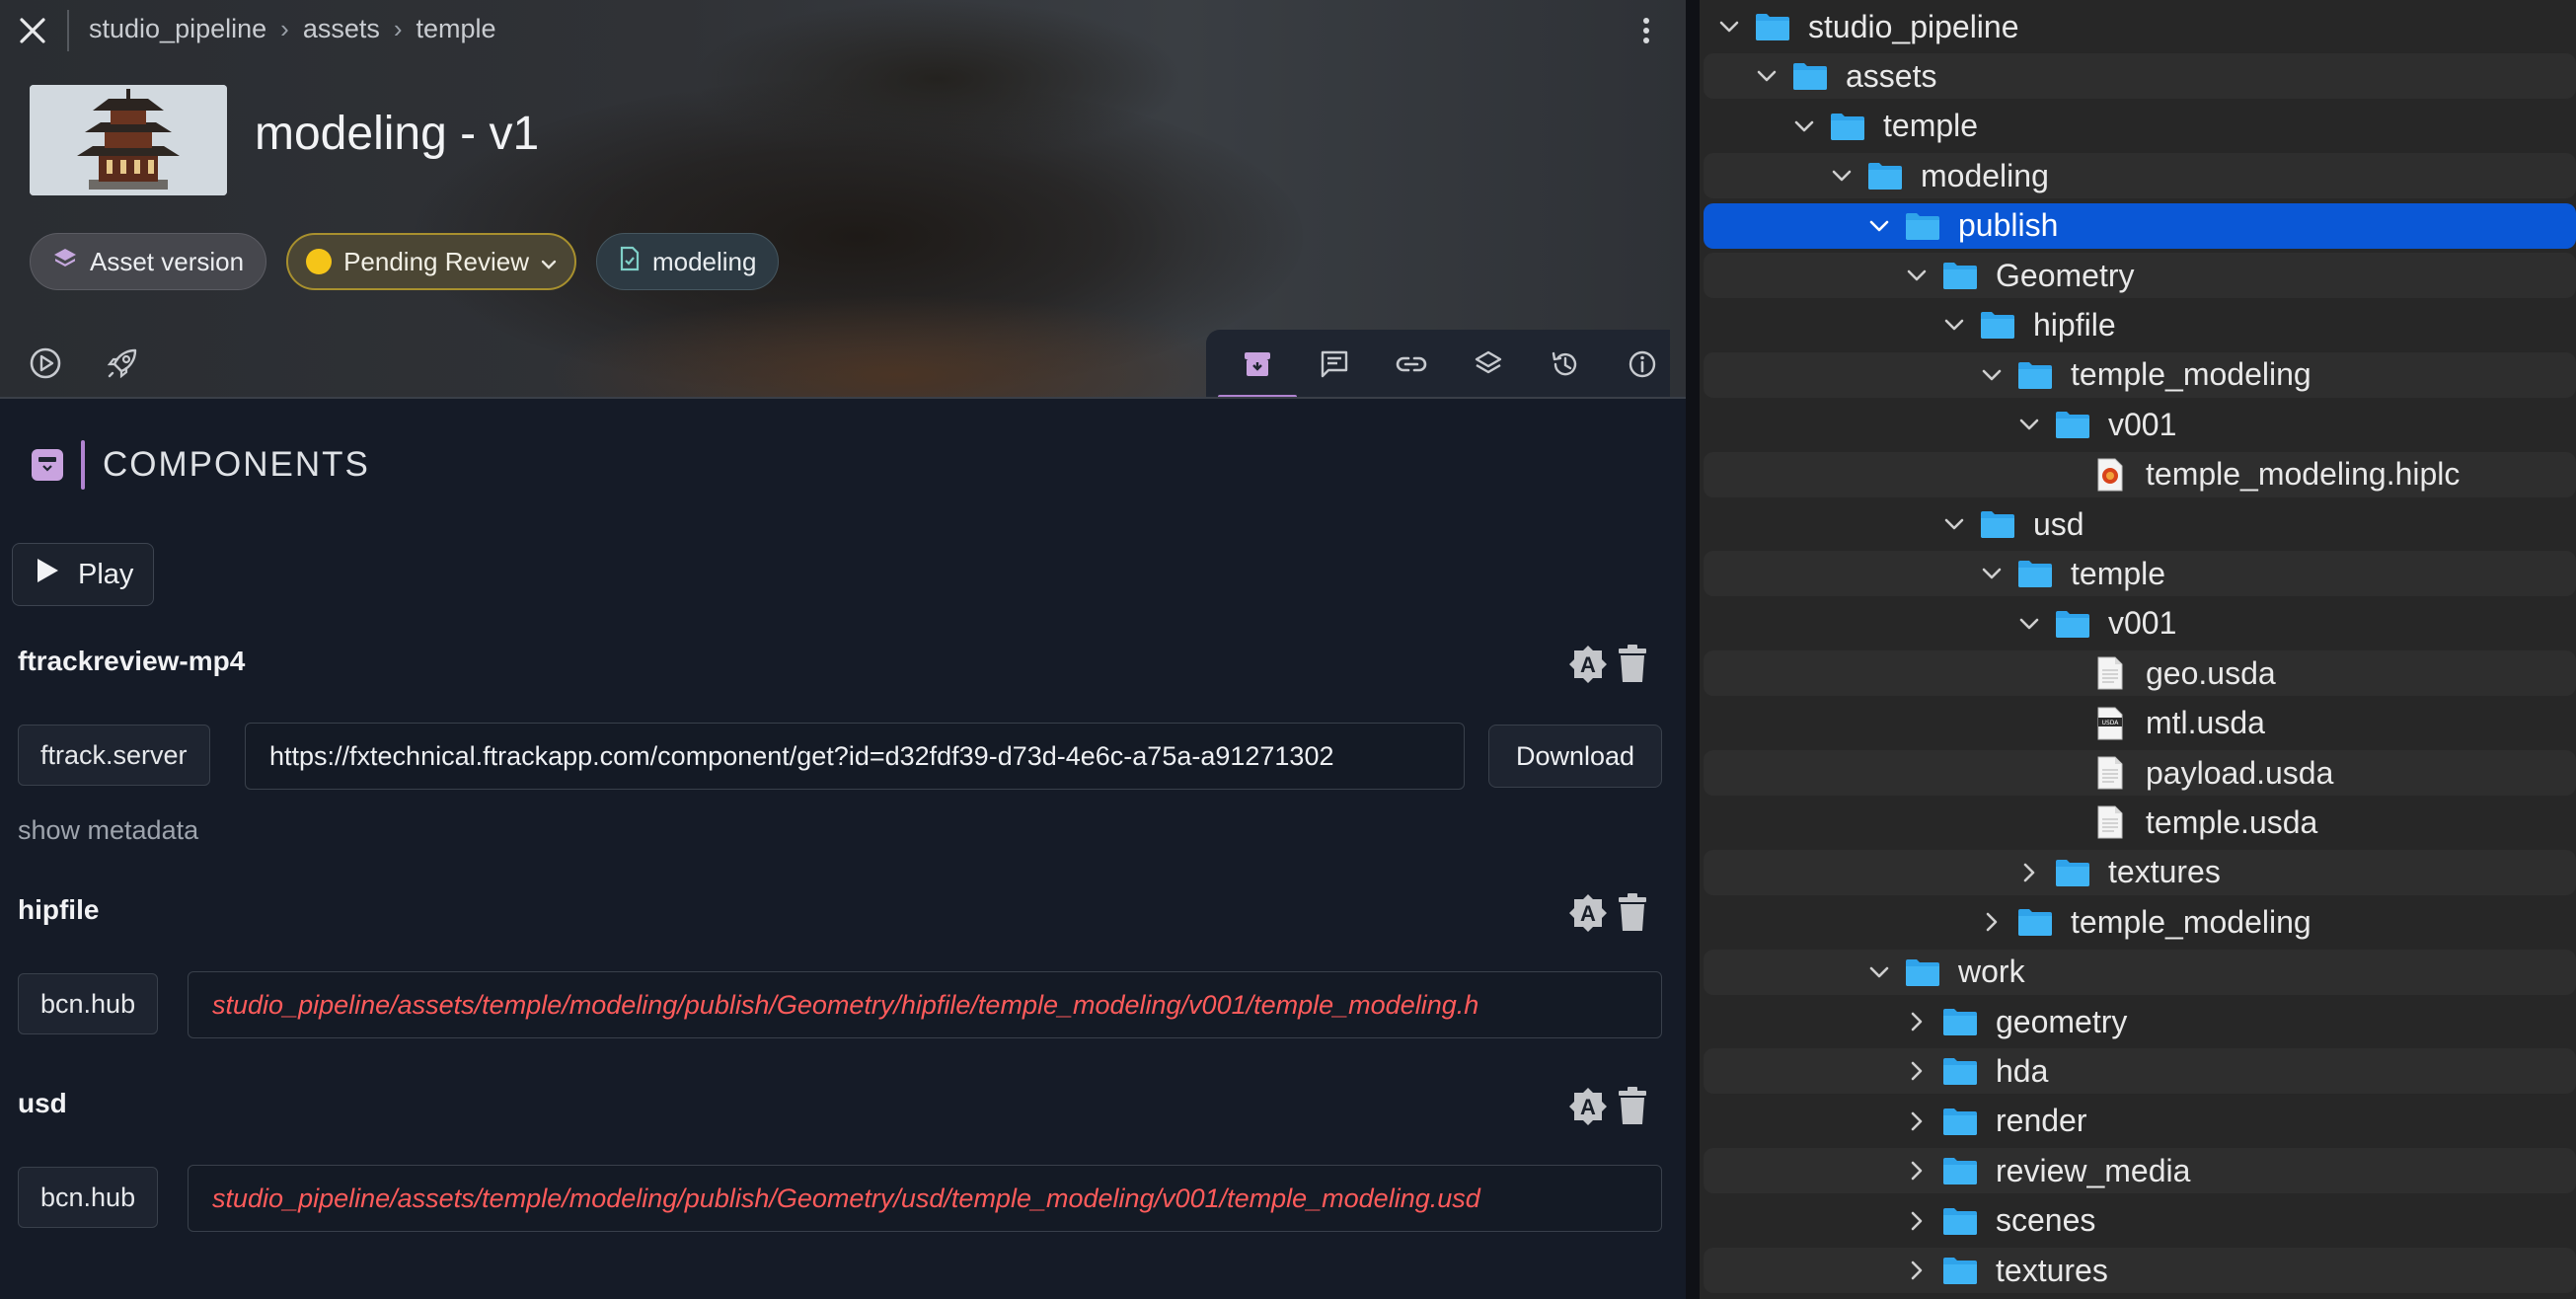  I want to click on components-icon, so click(1257, 371).